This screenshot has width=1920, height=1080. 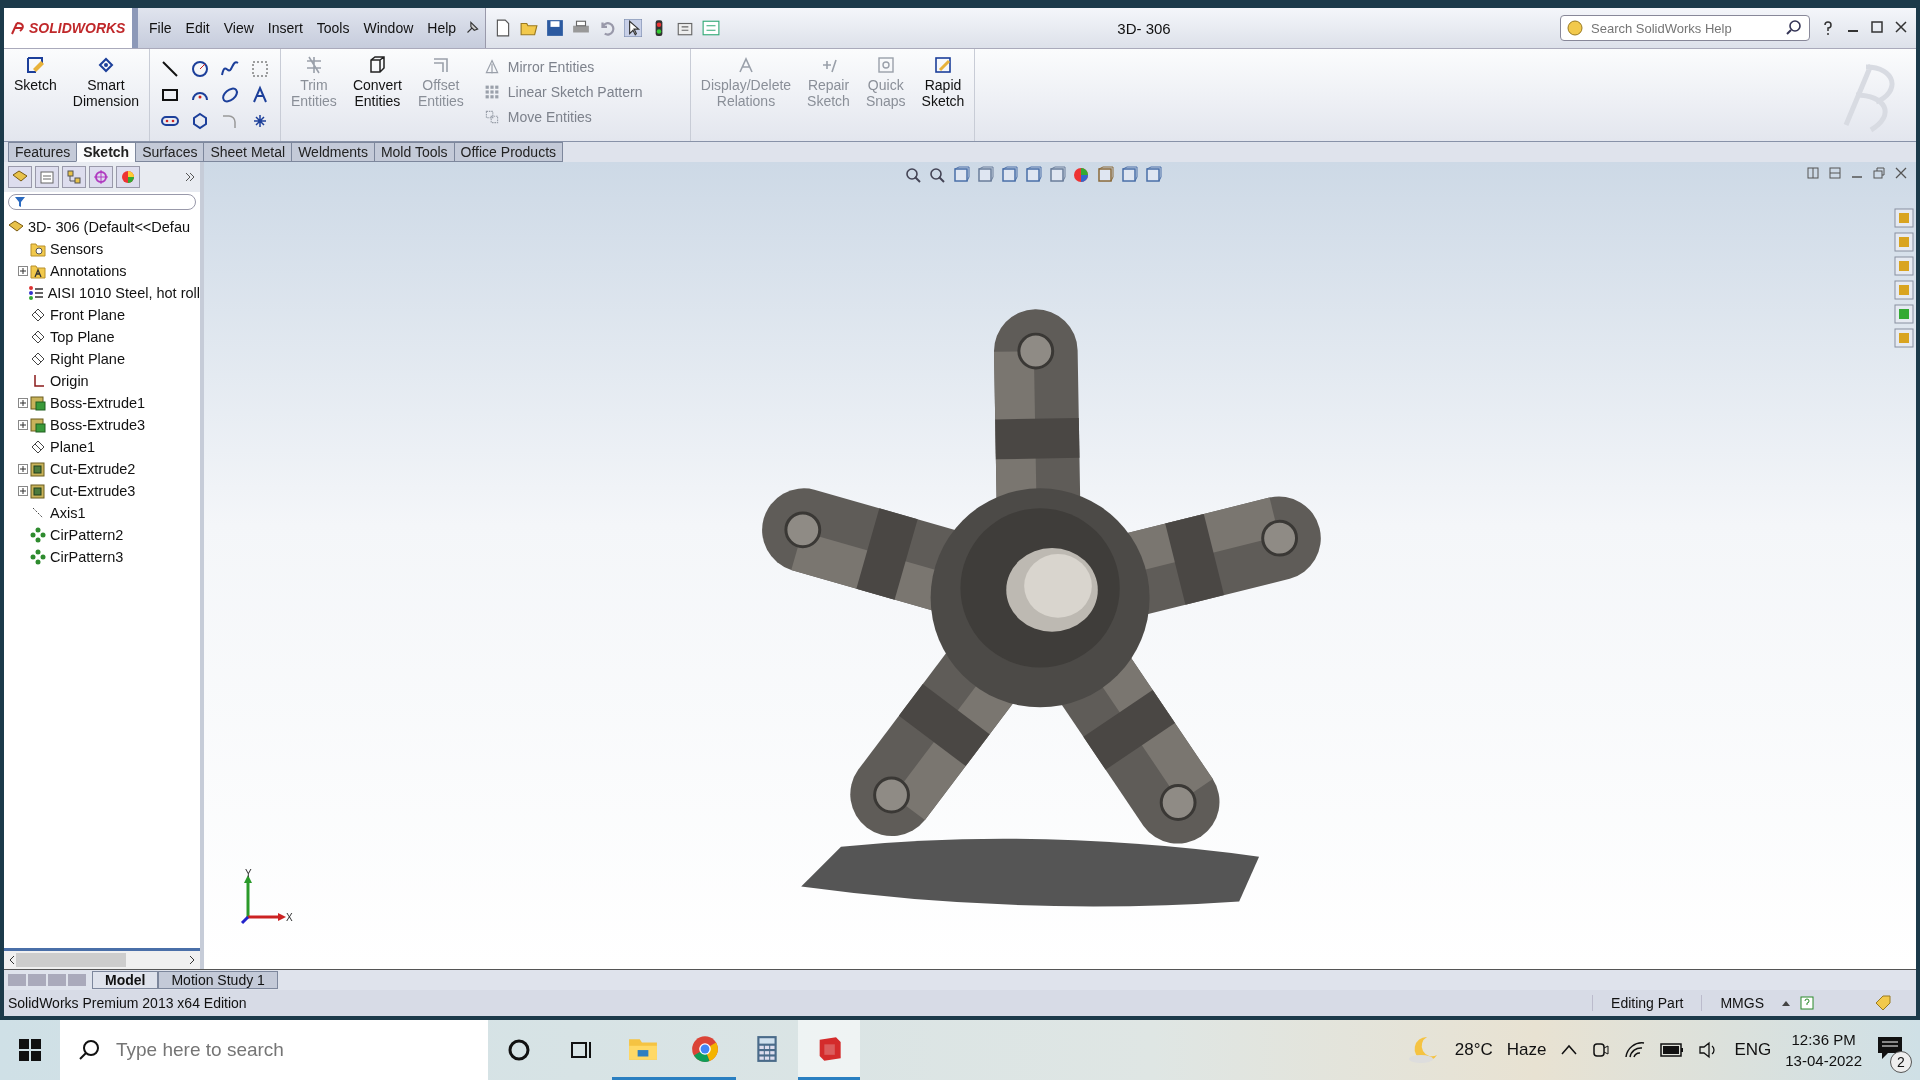 What do you see at coordinates (87, 315) in the screenshot?
I see `tree-item: Front Plane` at bounding box center [87, 315].